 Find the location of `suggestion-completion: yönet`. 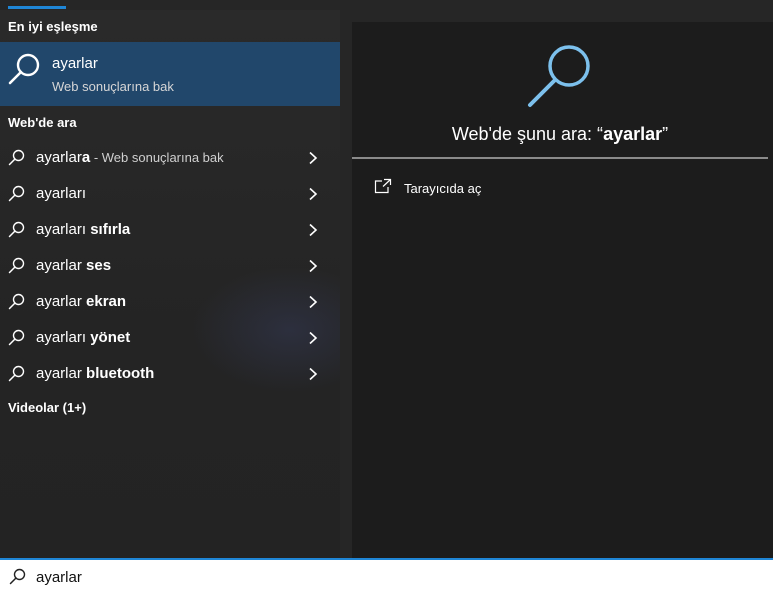

suggestion-completion: yönet is located at coordinates (110, 337).